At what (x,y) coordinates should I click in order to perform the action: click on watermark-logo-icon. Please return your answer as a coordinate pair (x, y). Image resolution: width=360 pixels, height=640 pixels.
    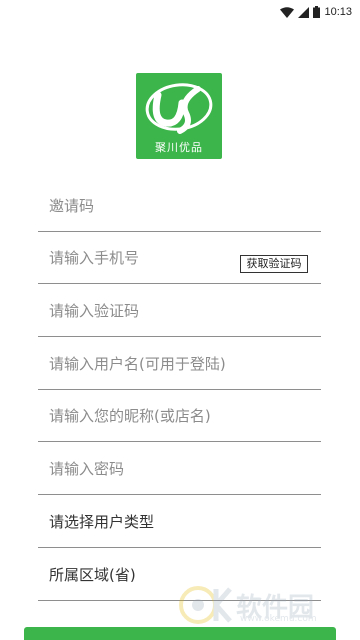
    Looking at the image, I should click on (205, 605).